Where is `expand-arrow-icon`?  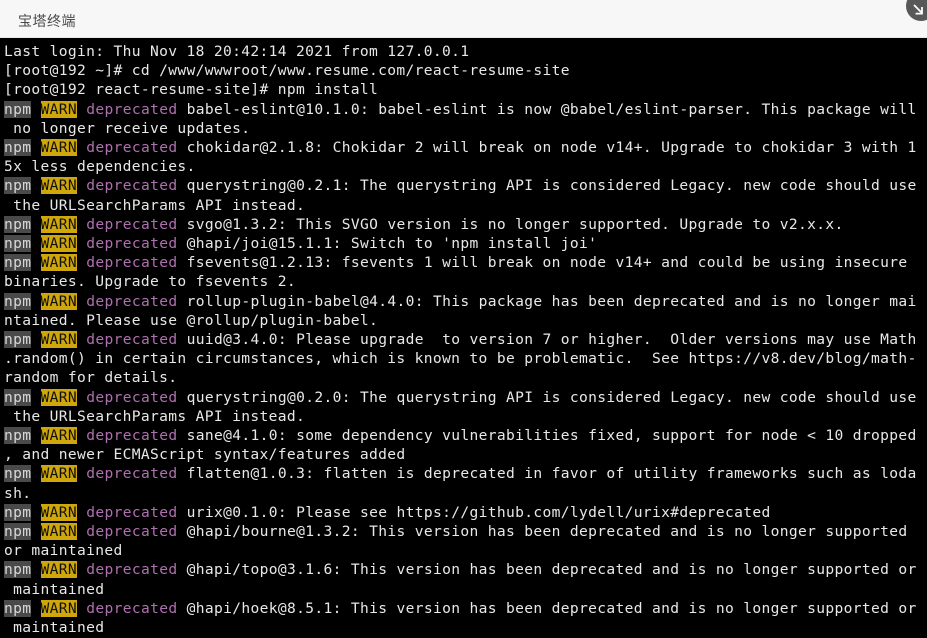
expand-arrow-icon is located at coordinates (916, 10).